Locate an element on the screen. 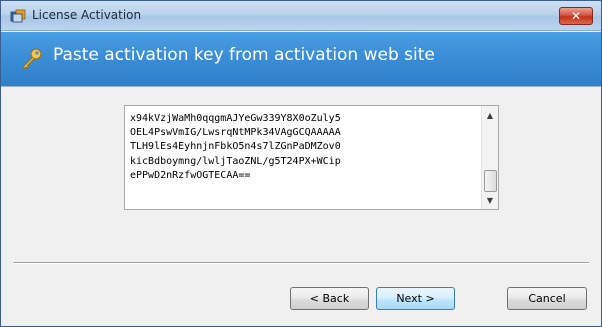  key-line: x94kVzjWaMh0qqgmAJYeGw339Y8X0oZuly5 is located at coordinates (235, 118).